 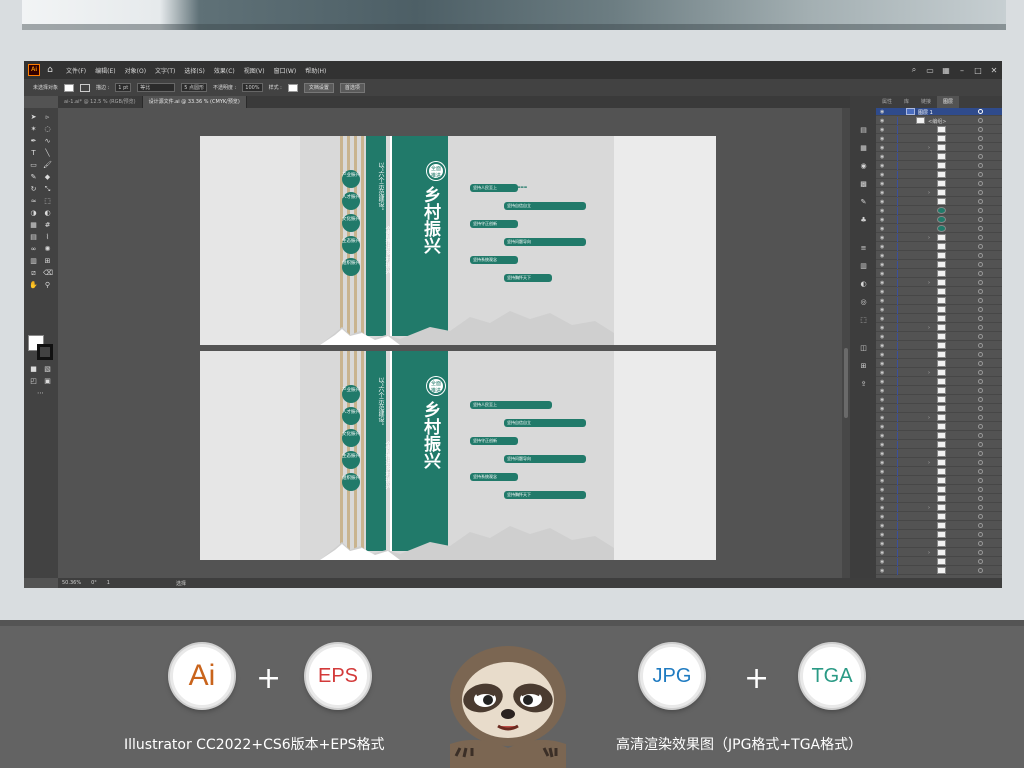 I want to click on maximize-icon: □, so click(x=978, y=70).